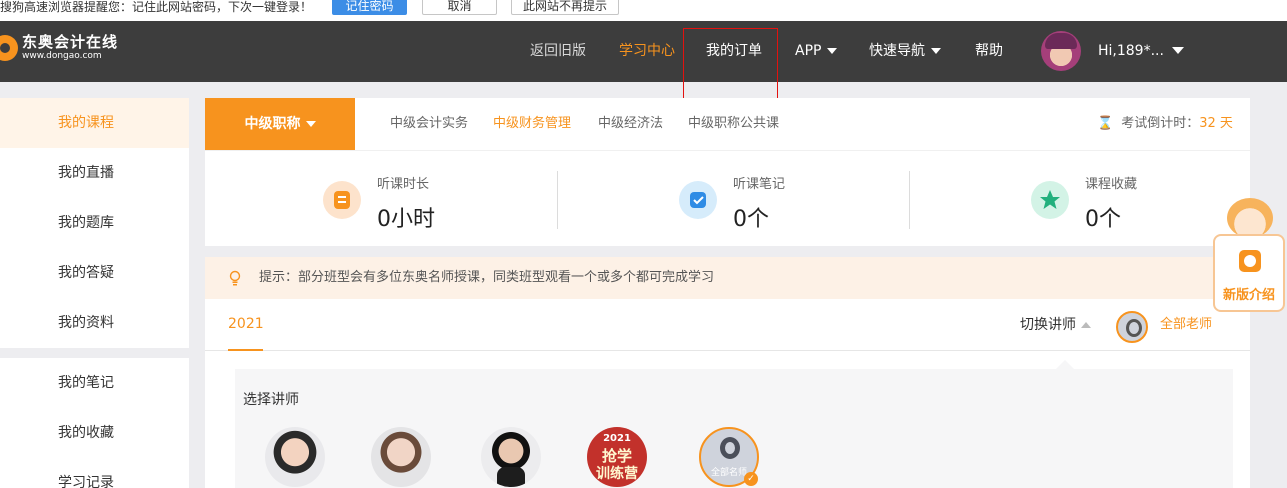 Image resolution: width=1287 pixels, height=488 pixels. Describe the element at coordinates (727, 278) in the screenshot. I see `tip-banner: 提示：部分班型会有多位东奥名师授课，同类班型观看一个或多个都可完成学习` at that location.